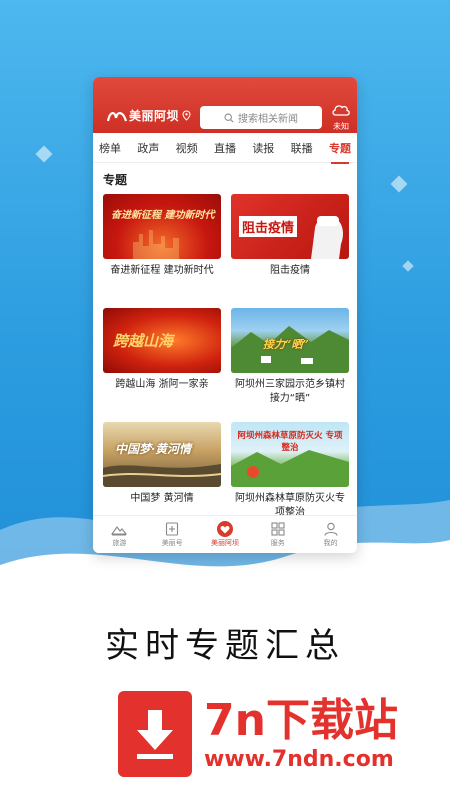  I want to click on person-icon, so click(331, 529).